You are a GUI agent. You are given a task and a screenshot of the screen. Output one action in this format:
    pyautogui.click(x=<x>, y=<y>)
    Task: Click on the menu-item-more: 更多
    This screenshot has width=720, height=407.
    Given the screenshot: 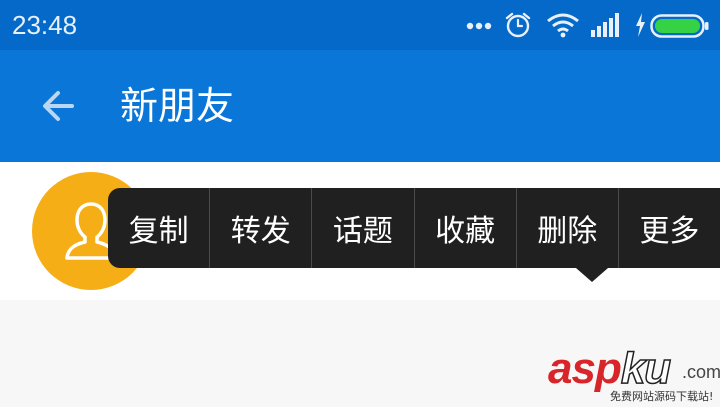 What is the action you would take?
    pyautogui.click(x=669, y=228)
    